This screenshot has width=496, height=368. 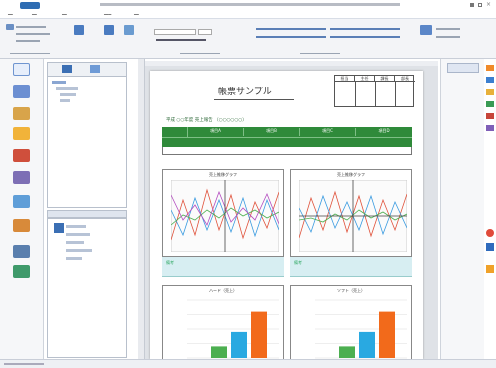 I want to click on swatch-yellow, so click(x=490, y=92).